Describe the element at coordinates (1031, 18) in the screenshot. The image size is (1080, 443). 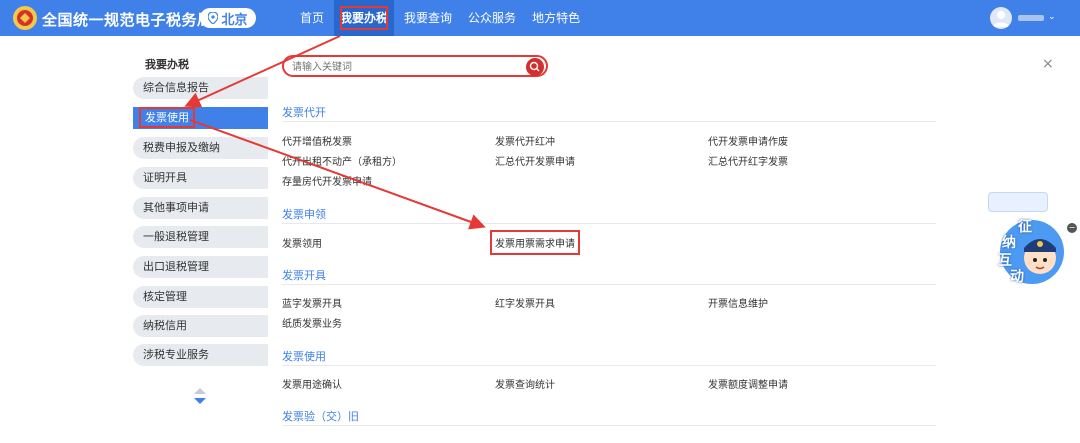
I see `user-name-masked` at that location.